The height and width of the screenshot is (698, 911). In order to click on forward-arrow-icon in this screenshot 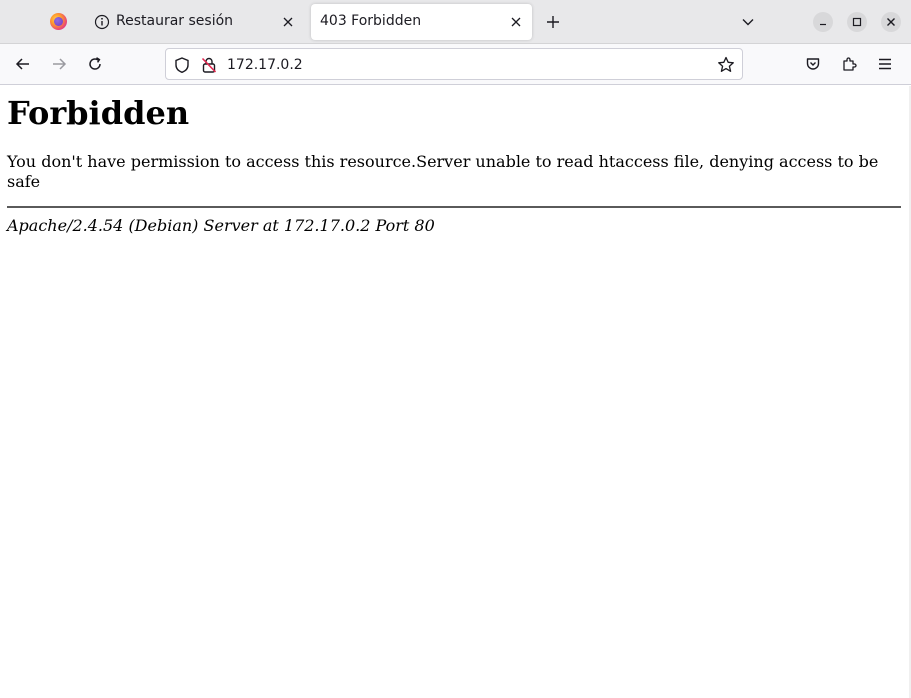, I will do `click(59, 64)`.